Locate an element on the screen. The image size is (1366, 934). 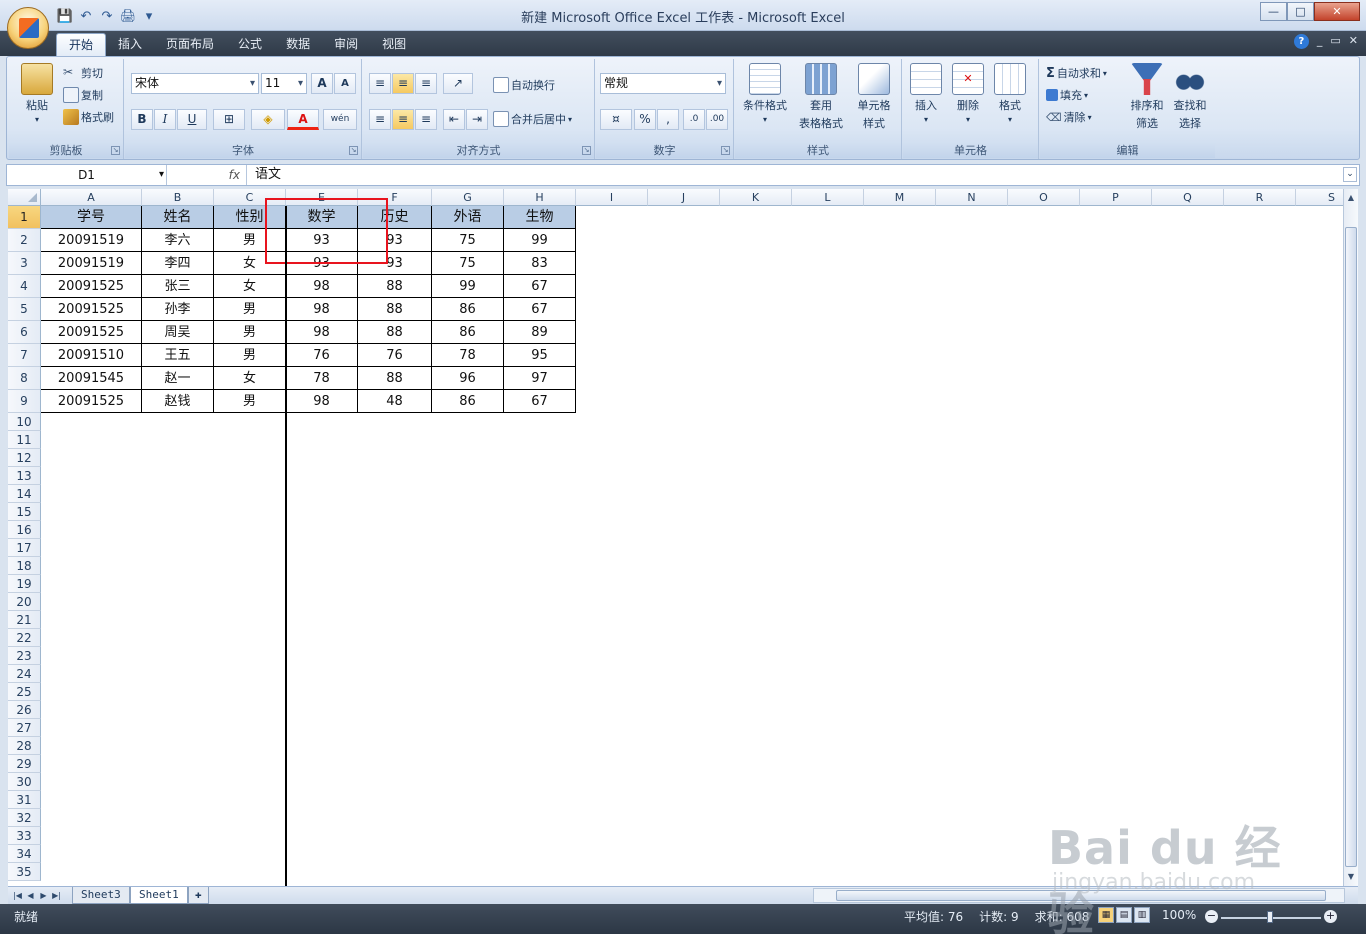
column-header: R is located at coordinates (1260, 197).